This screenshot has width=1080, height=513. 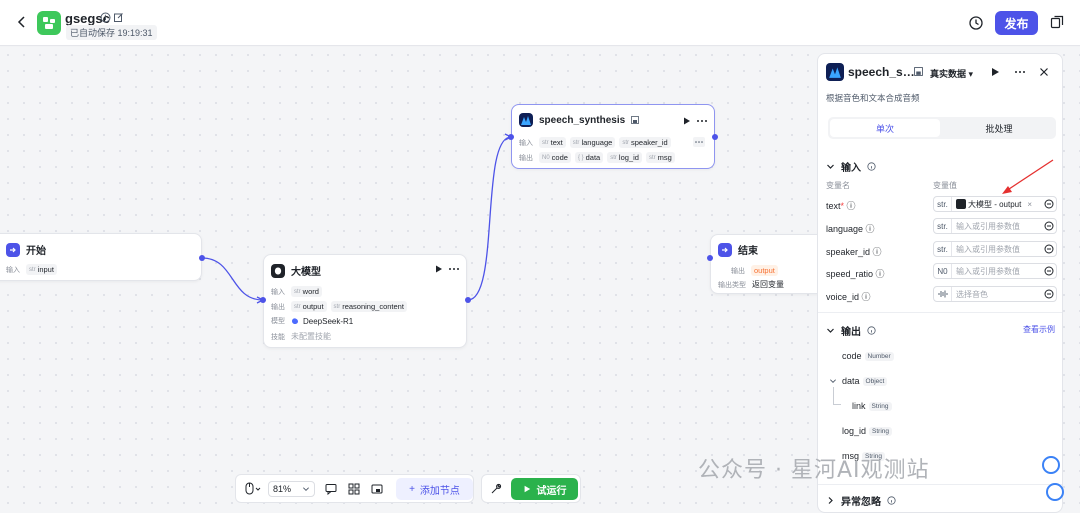 I want to click on field-label-speaker-id: speaker_id ⓘ, so click(x=854, y=252).